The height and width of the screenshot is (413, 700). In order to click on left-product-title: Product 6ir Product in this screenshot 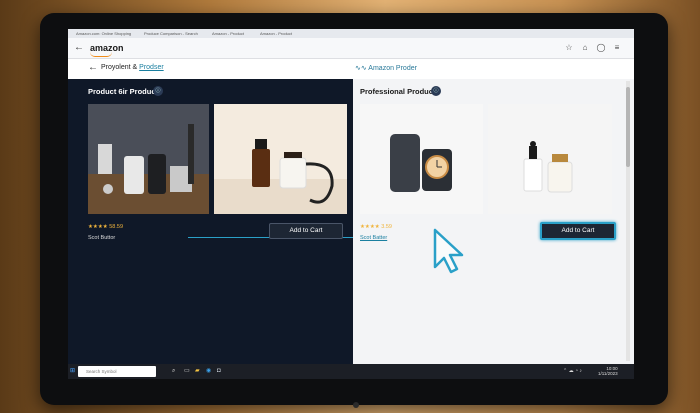, I will do `click(123, 91)`.